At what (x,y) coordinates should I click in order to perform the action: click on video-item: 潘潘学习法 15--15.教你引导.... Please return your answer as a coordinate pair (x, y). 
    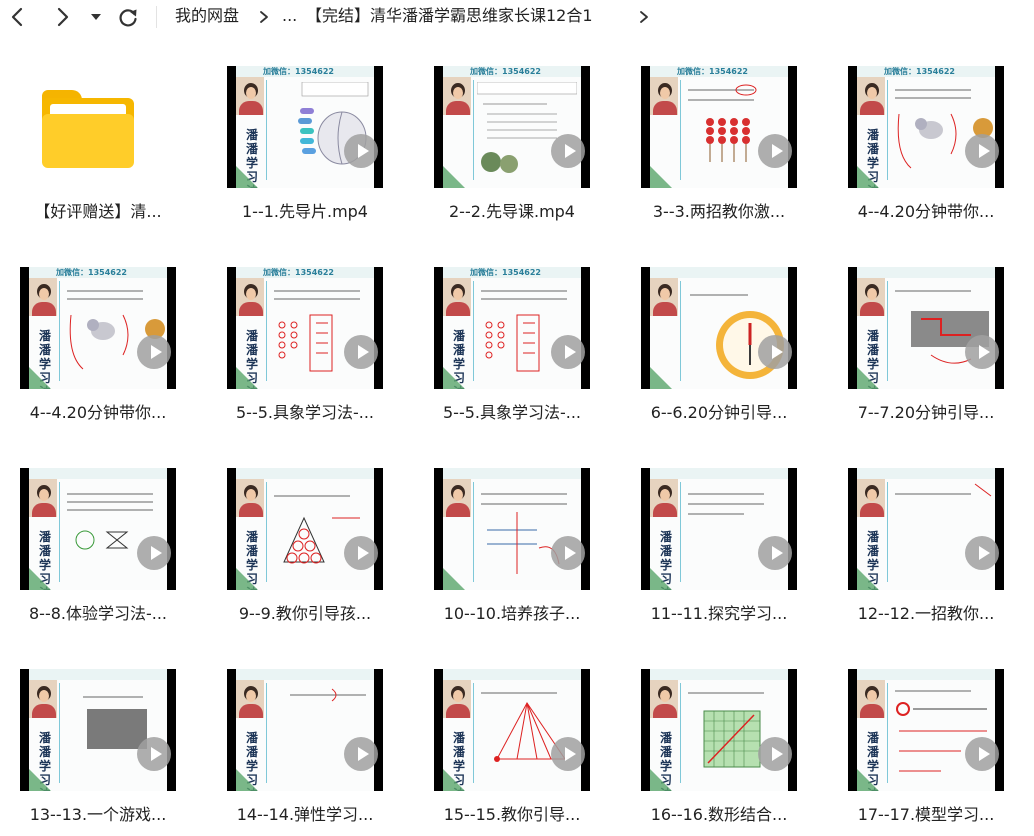
    Looking at the image, I should click on (509, 743).